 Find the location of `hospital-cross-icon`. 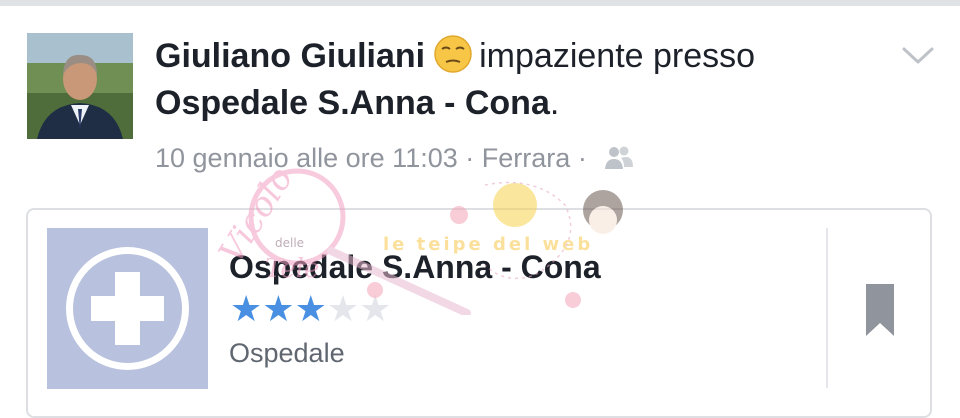

hospital-cross-icon is located at coordinates (127, 308).